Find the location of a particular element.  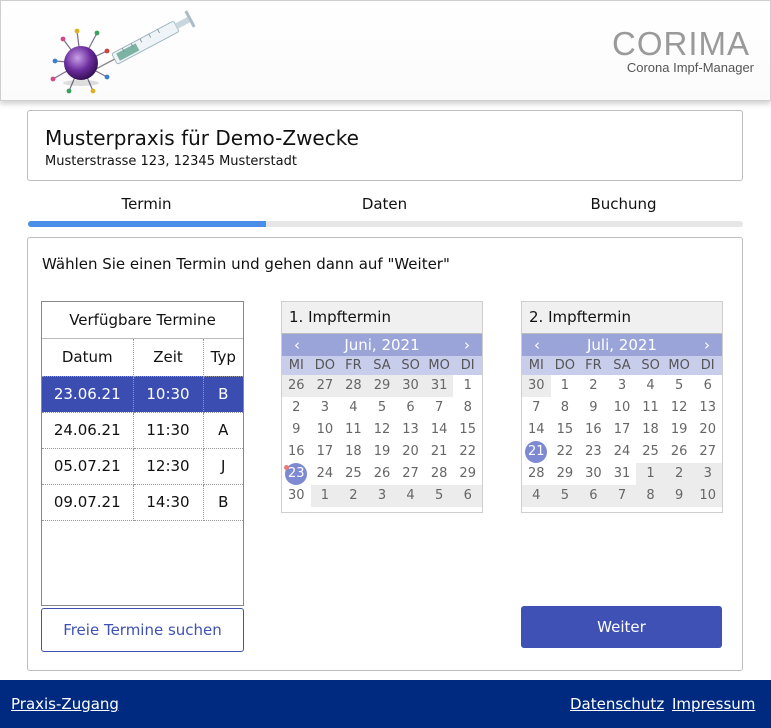

privacy-link: Datenschutz is located at coordinates (617, 704).